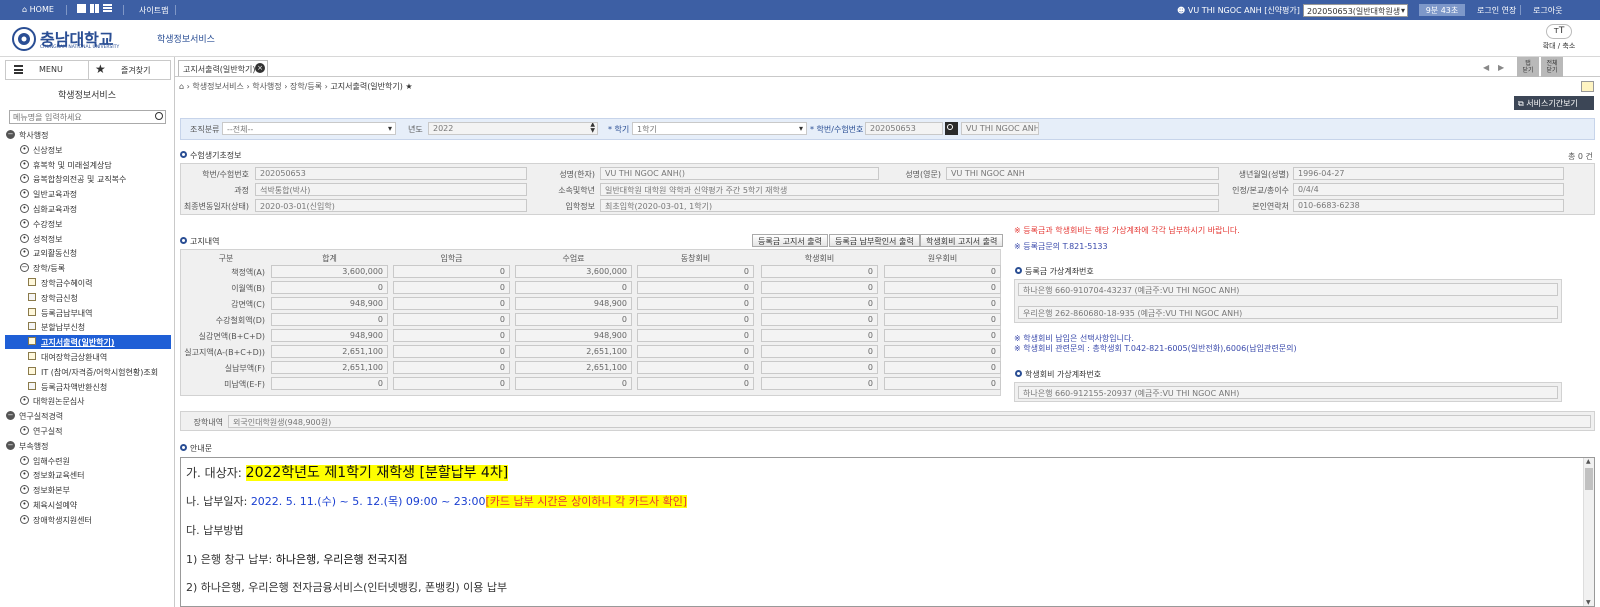  I want to click on logo-english: CHUNGNAM NATIONAL UNIVERSITY, so click(80, 47).